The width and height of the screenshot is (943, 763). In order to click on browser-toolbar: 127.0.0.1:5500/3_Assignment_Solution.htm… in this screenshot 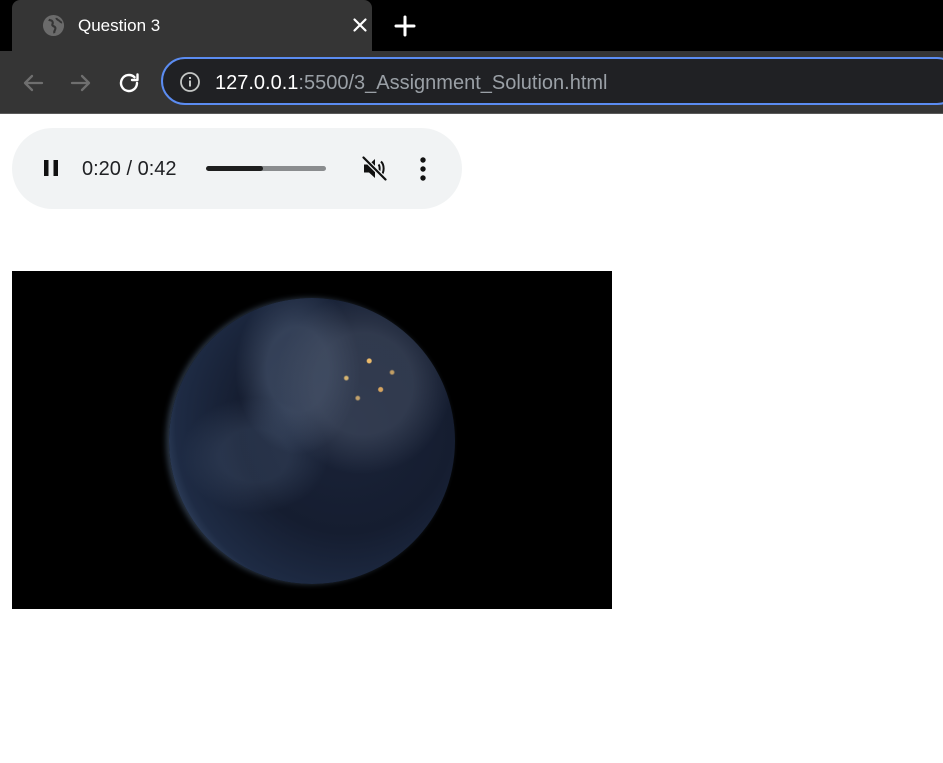, I will do `click(471, 82)`.